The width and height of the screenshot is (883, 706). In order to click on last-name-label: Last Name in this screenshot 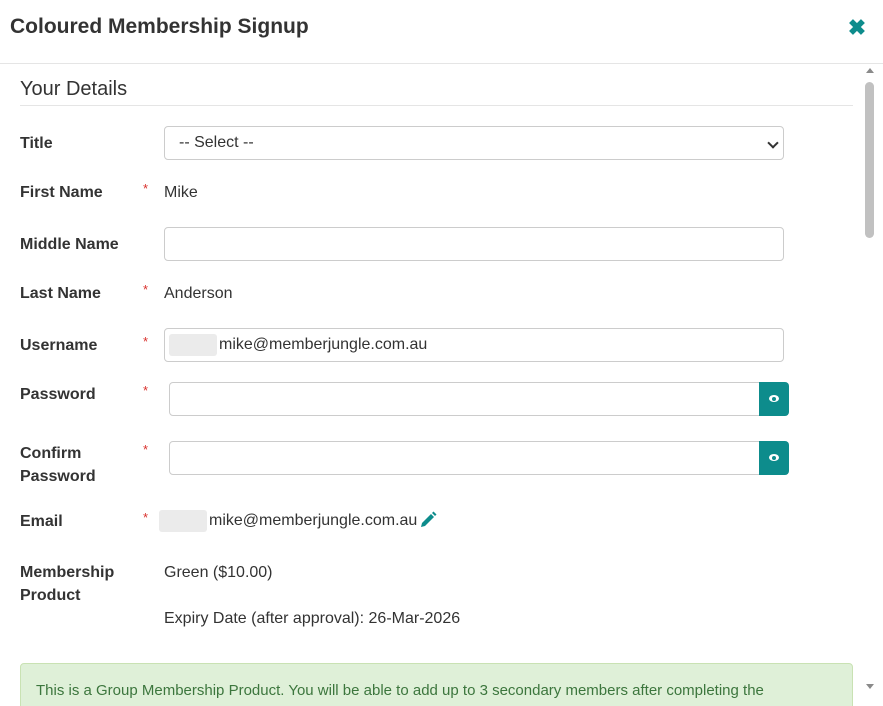, I will do `click(60, 293)`.